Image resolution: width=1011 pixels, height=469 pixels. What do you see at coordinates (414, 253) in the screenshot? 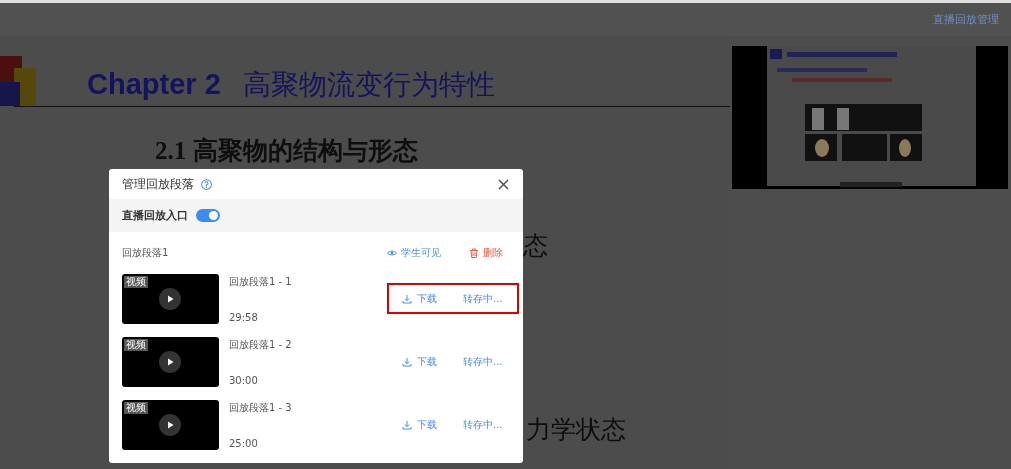
I see `visibility-link: 学生可见` at bounding box center [414, 253].